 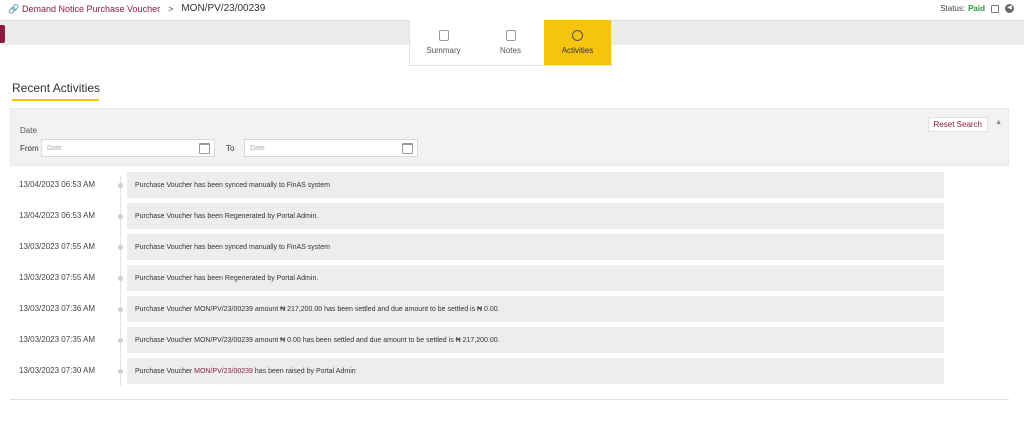 What do you see at coordinates (510, 50) in the screenshot?
I see `tab-notes-label: Notes` at bounding box center [510, 50].